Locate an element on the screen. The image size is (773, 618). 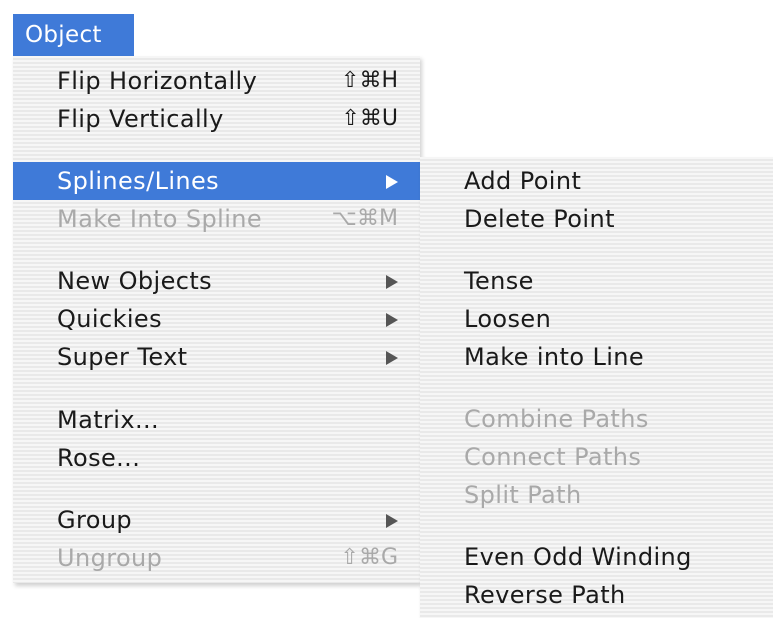
menu-item-flip-vertically: Flip Vertically ⇧⌘U is located at coordinates (216, 119).